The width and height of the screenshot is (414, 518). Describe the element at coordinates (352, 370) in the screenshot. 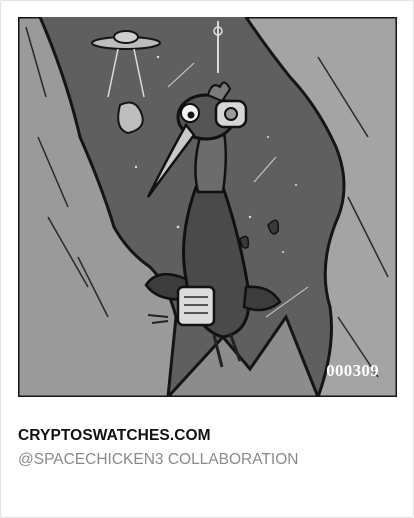

I see `edition-number: 000309` at that location.